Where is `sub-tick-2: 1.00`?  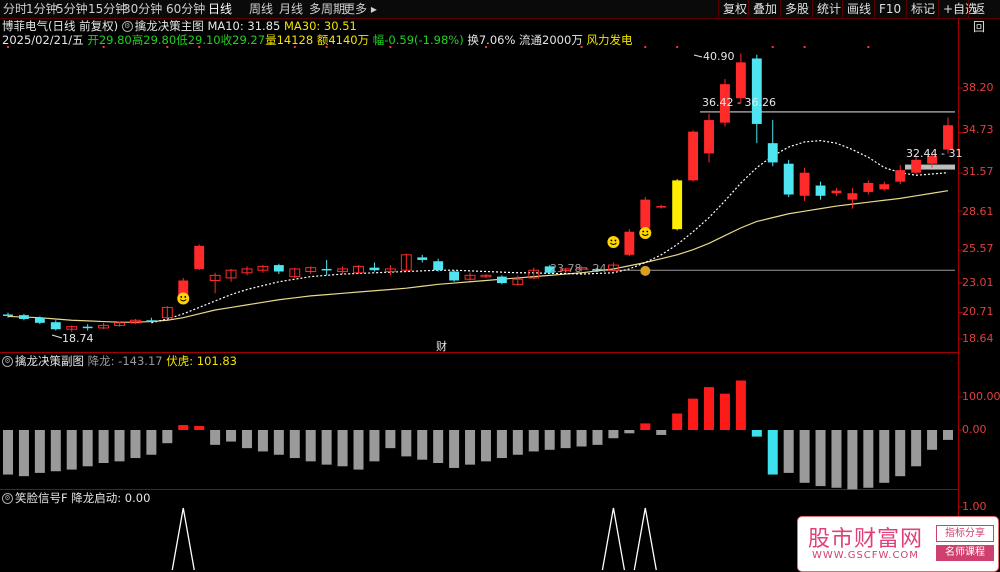
sub-tick-2: 1.00 is located at coordinates (974, 506).